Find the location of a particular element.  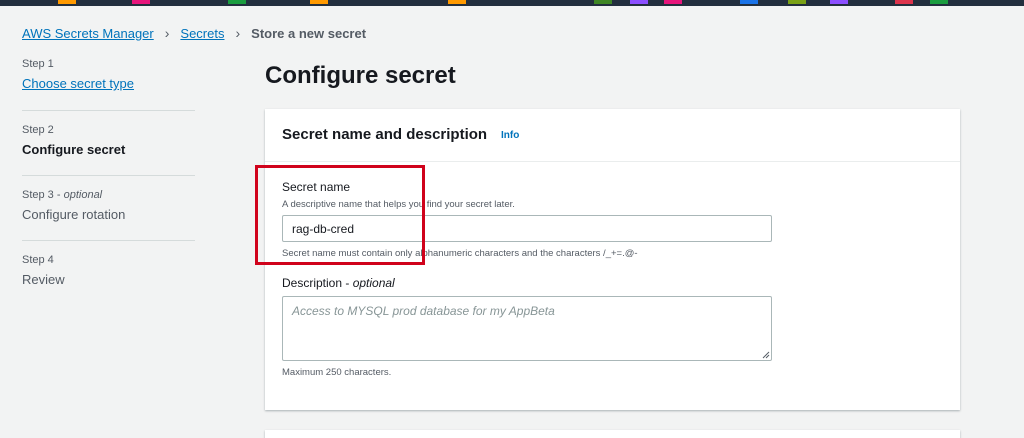

breadcrumb-secrets: Secrets is located at coordinates (202, 33).